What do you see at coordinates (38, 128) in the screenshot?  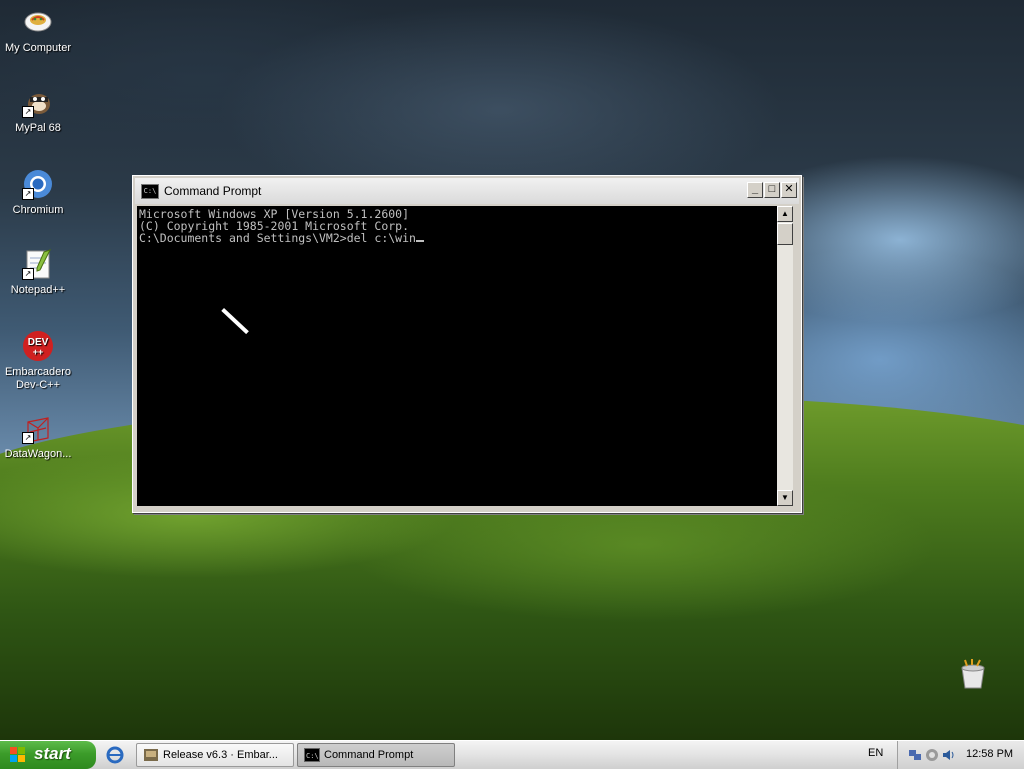 I see `desktop-icon-label: MyPal 68` at bounding box center [38, 128].